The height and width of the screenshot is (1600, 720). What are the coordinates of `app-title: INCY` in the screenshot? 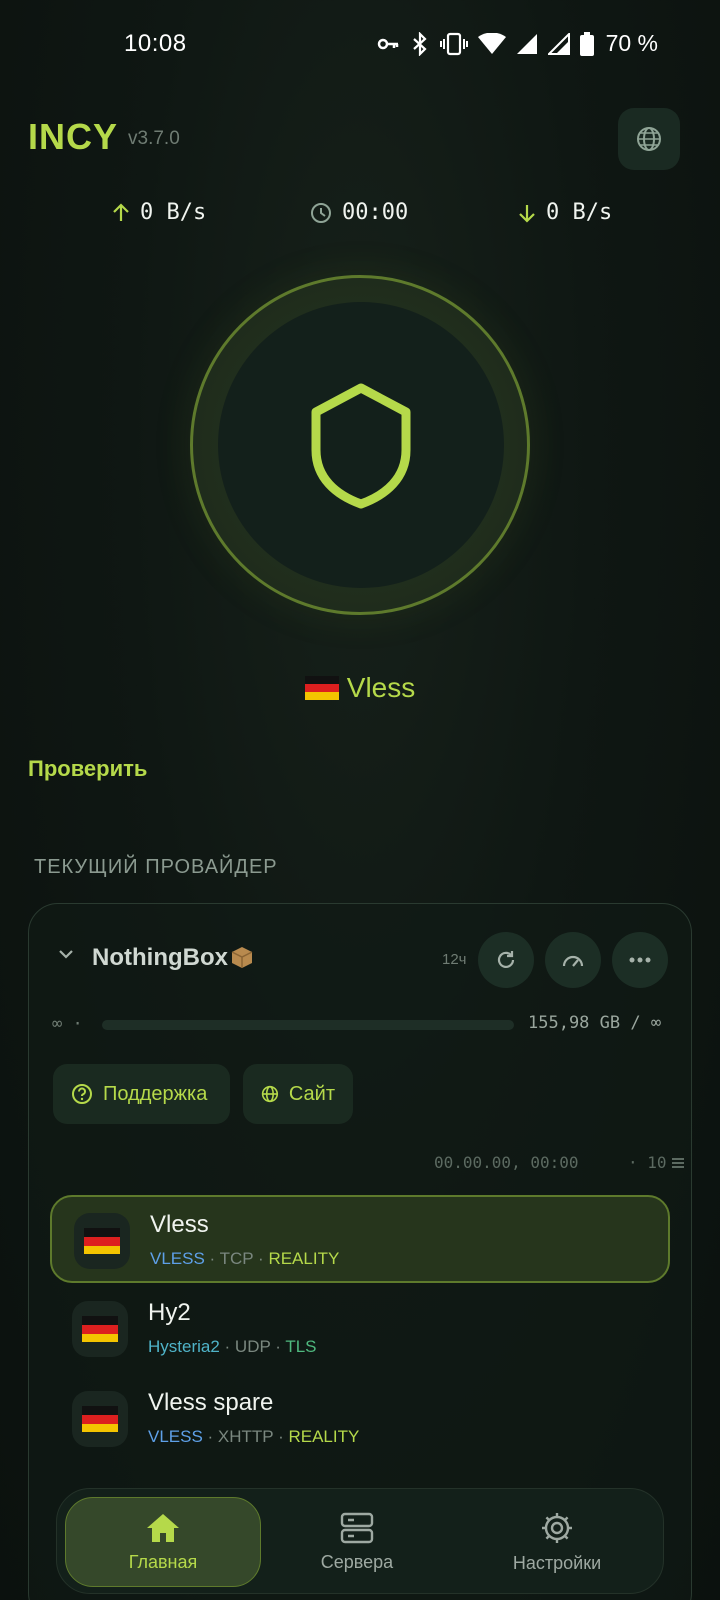 It's located at (73, 136).